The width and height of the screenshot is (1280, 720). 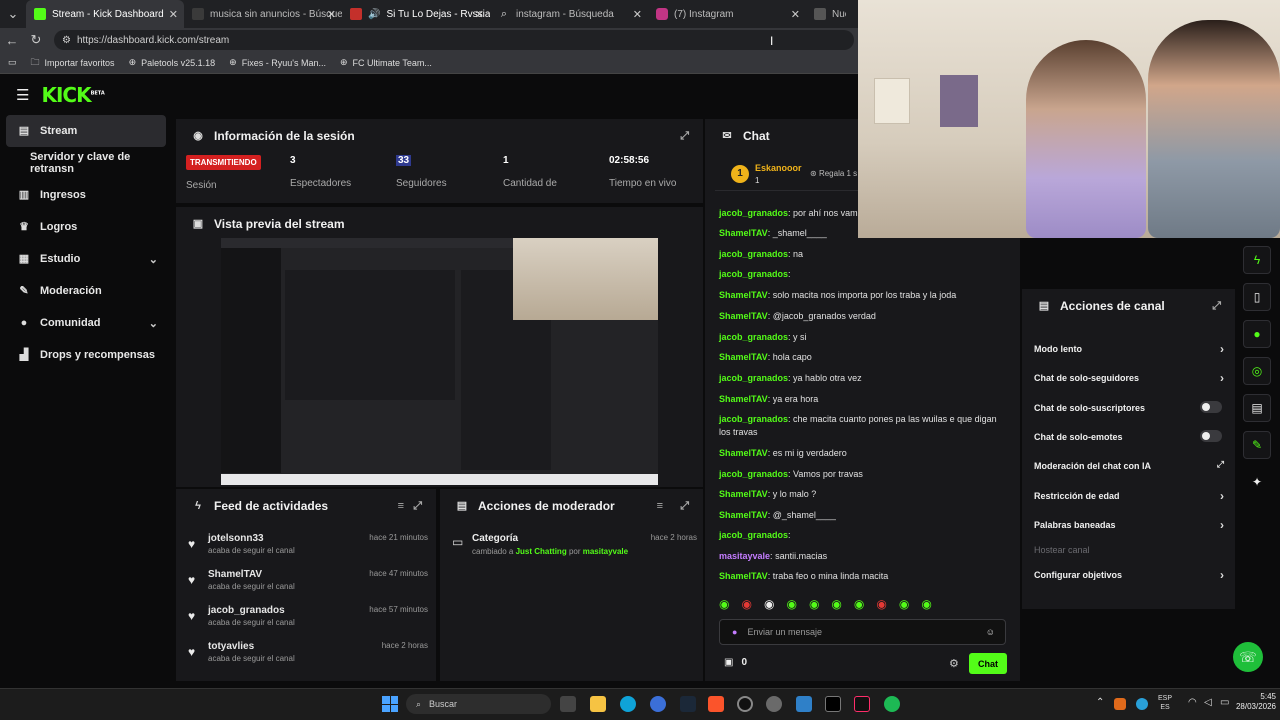 I want to click on sidebar-toggle-icon: ▭, so click(x=12, y=62).